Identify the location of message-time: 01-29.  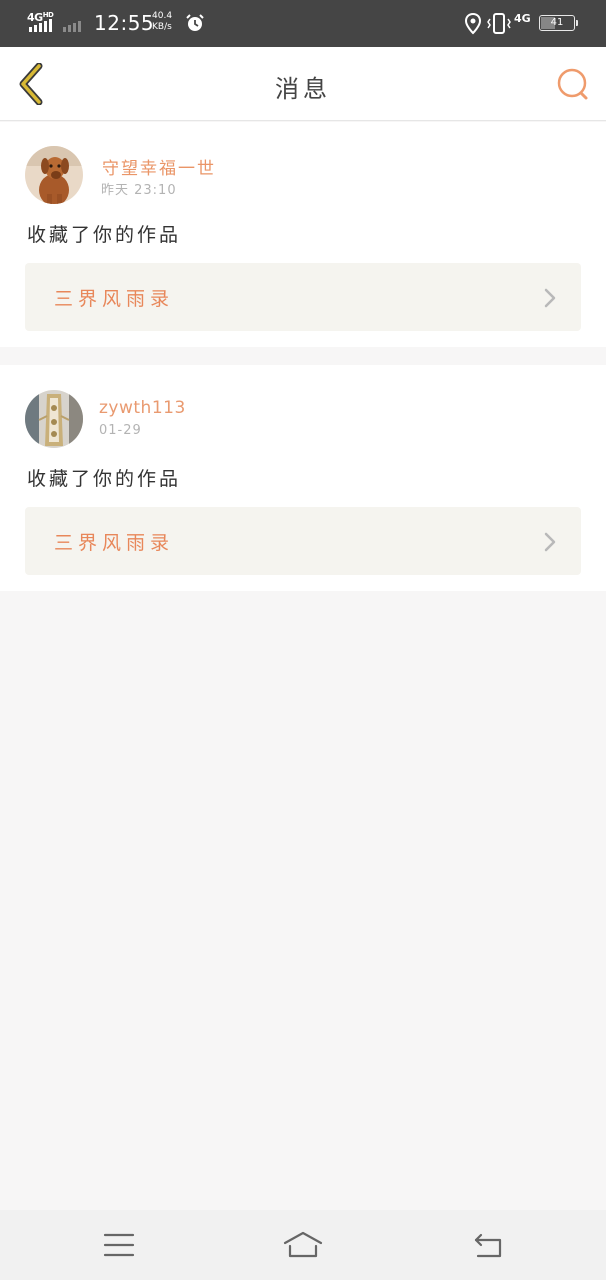
(120, 430).